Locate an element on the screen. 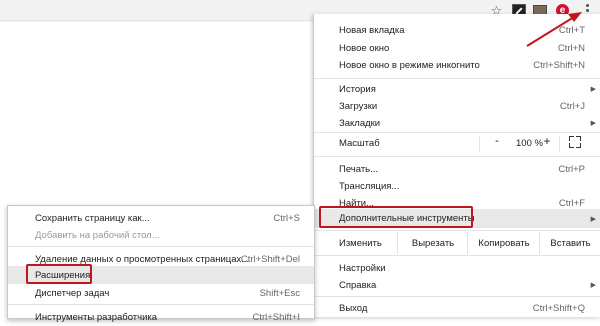 Image resolution: width=600 pixels, height=326 pixels. red-arrow-icon is located at coordinates (554, 29).